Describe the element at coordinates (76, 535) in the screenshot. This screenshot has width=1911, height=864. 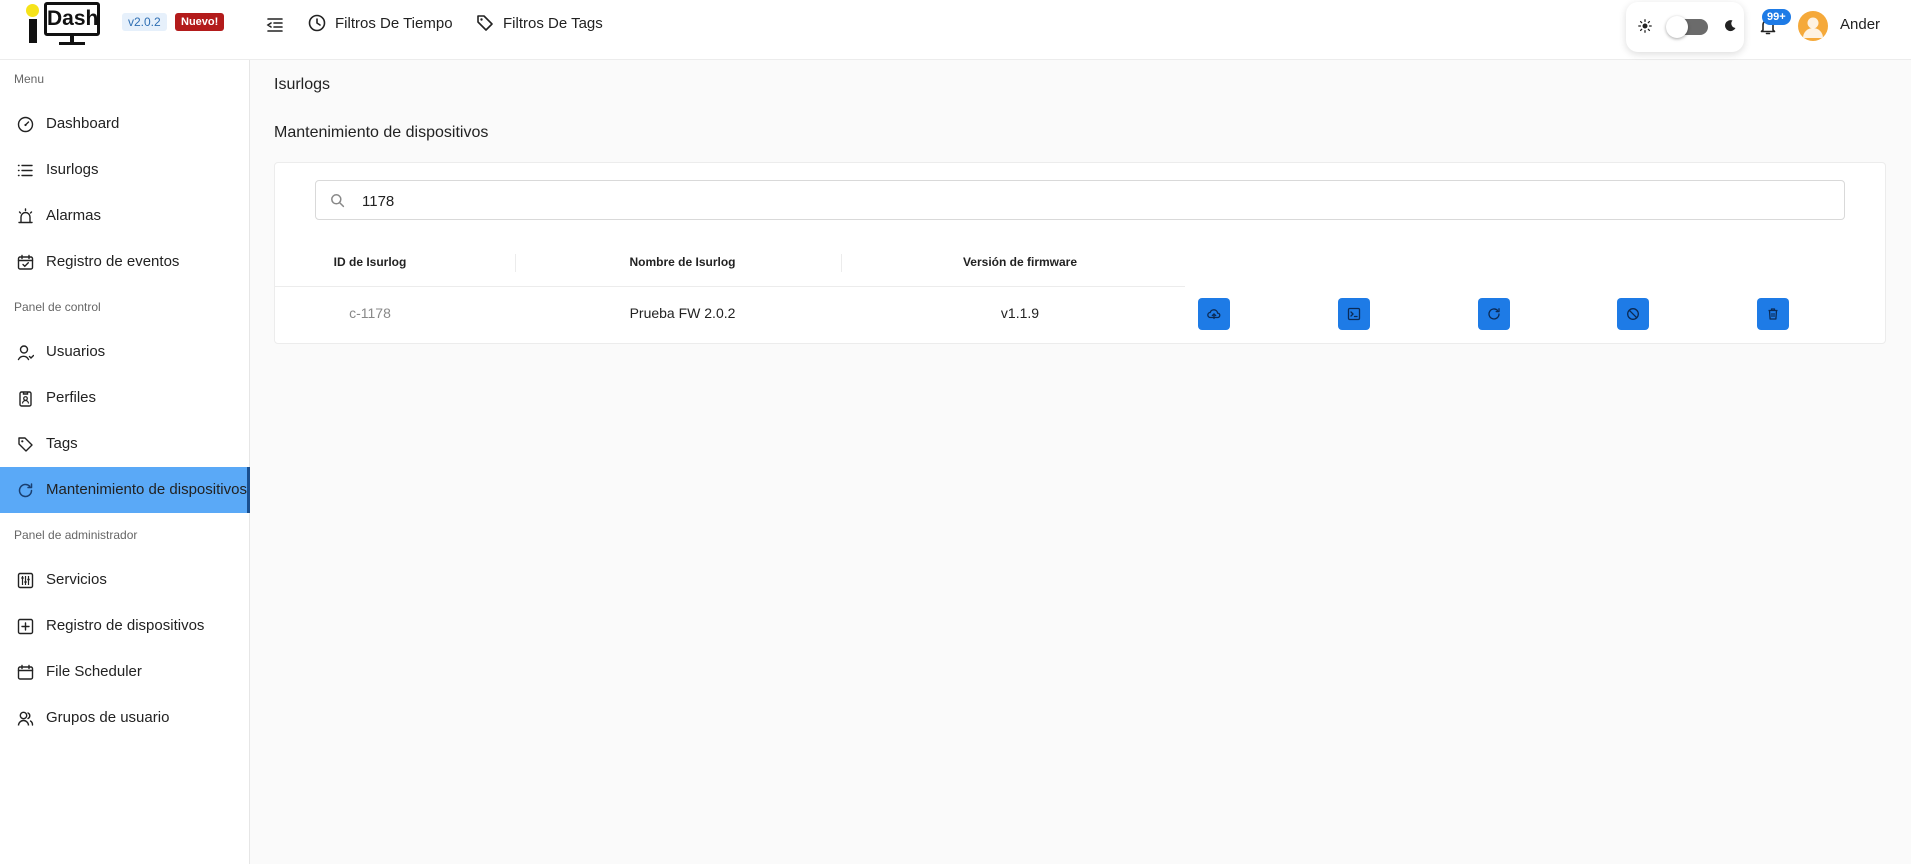
I see `sidebar-section-panel-admin: Panel de administrador` at that location.